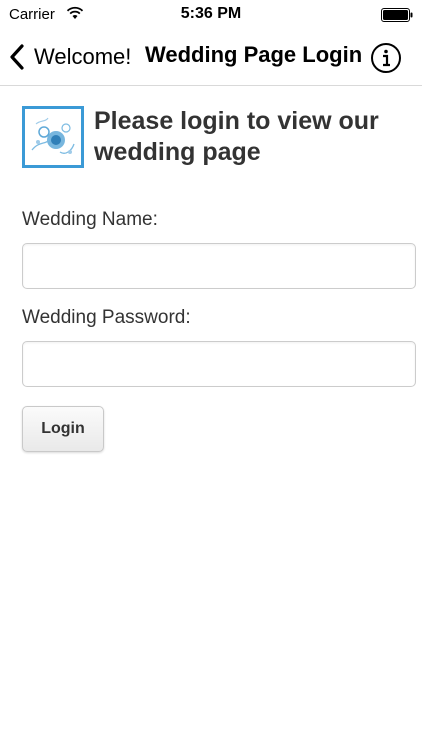  What do you see at coordinates (397, 15) in the screenshot?
I see `battery-icon` at bounding box center [397, 15].